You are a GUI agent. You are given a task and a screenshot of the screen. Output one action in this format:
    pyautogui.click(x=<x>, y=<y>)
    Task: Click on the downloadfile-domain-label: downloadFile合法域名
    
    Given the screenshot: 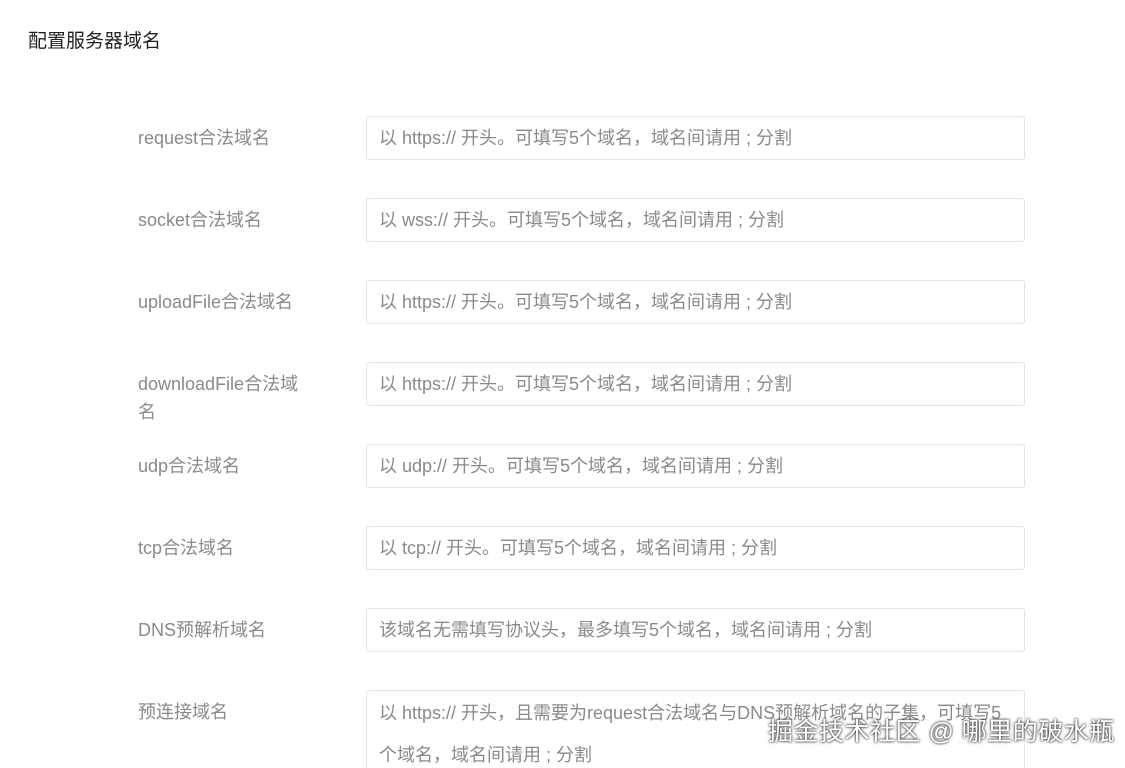 What is the action you would take?
    pyautogui.click(x=218, y=398)
    